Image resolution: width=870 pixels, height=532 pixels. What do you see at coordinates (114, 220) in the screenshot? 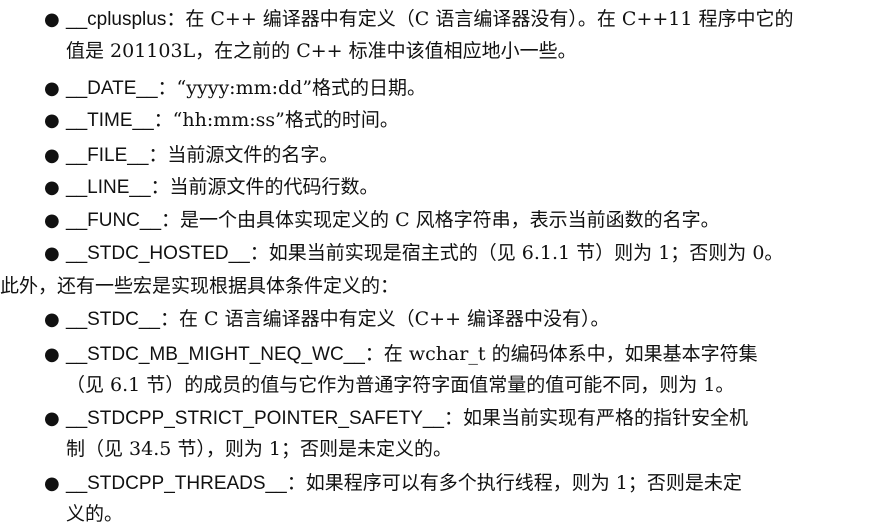
I see `macro-name: __FUNC__` at bounding box center [114, 220].